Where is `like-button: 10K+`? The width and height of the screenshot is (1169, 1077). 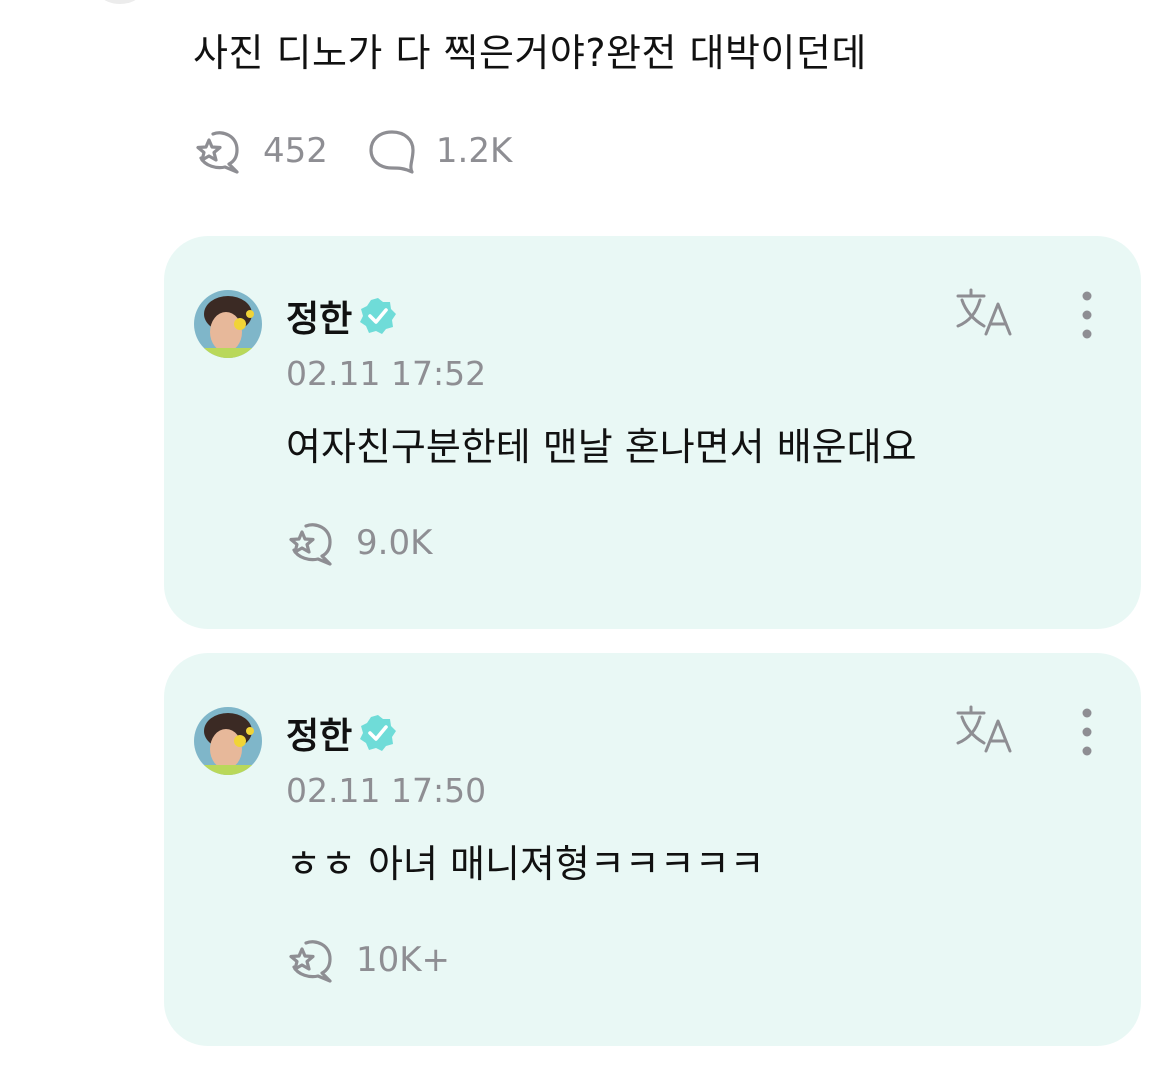
like-button: 10K+ is located at coordinates (368, 960).